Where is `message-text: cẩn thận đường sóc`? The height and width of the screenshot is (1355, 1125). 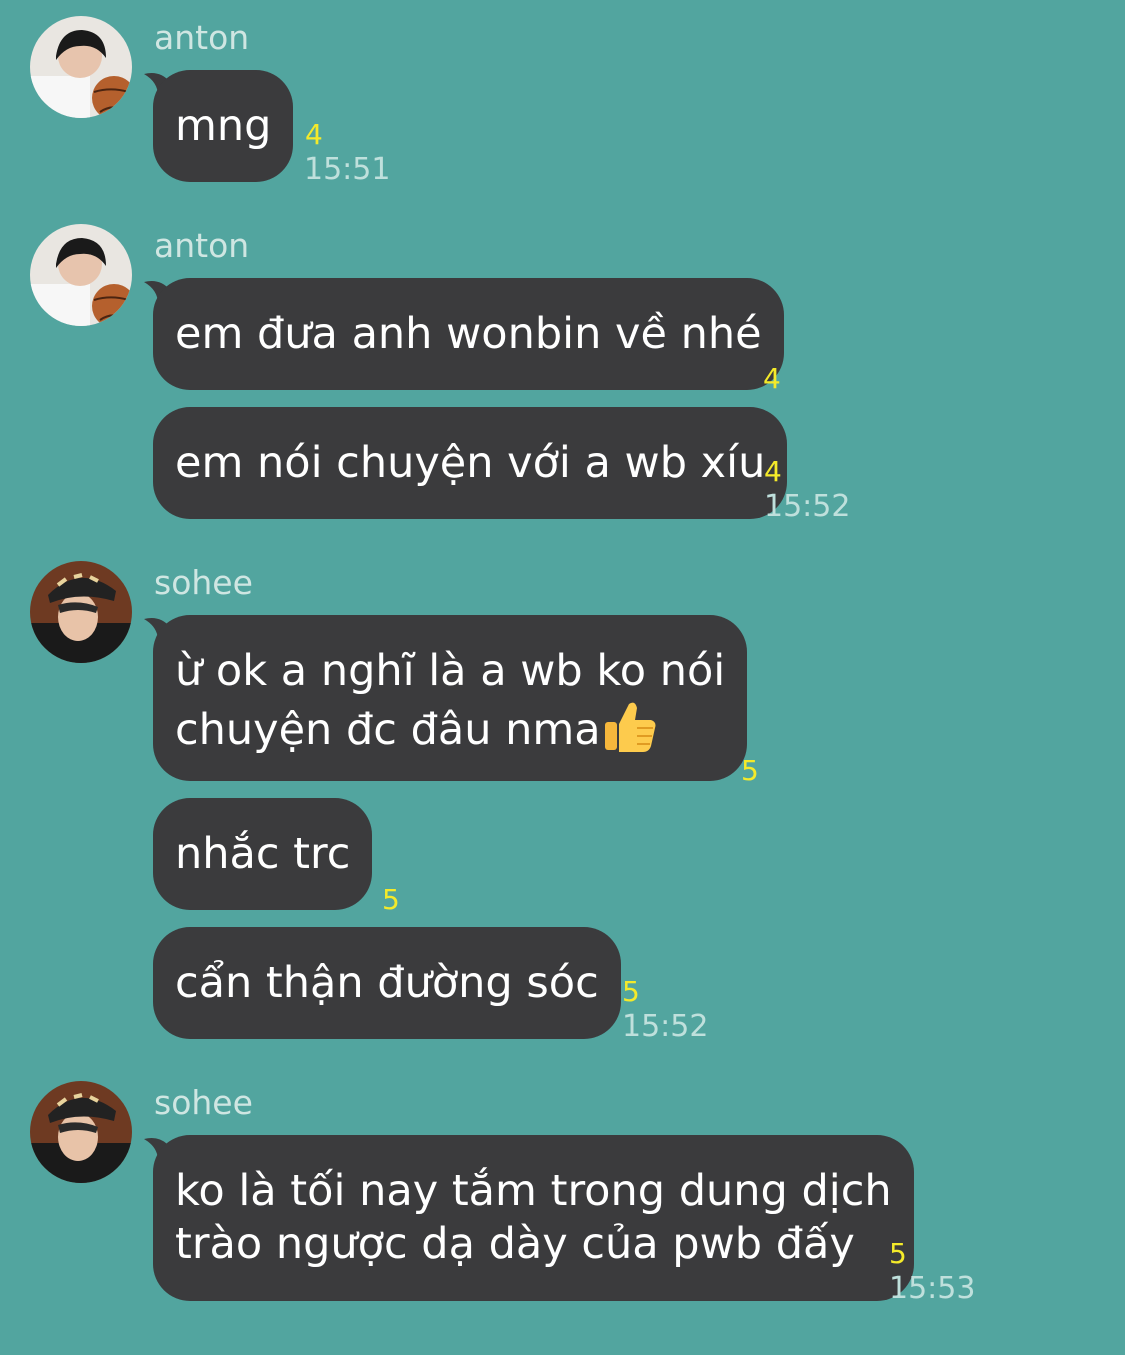
message-text: cẩn thận đường sóc is located at coordinates (387, 983).